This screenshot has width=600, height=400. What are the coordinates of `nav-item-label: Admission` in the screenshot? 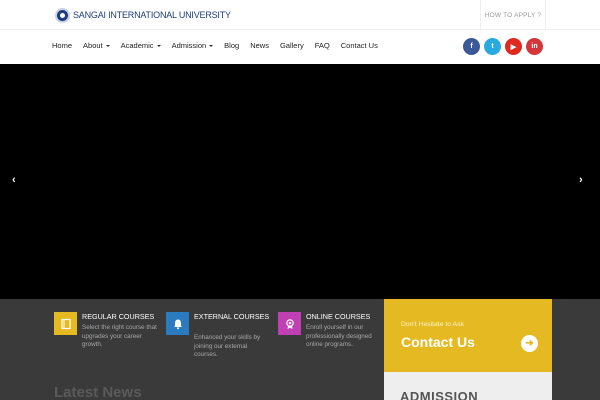 It's located at (189, 45).